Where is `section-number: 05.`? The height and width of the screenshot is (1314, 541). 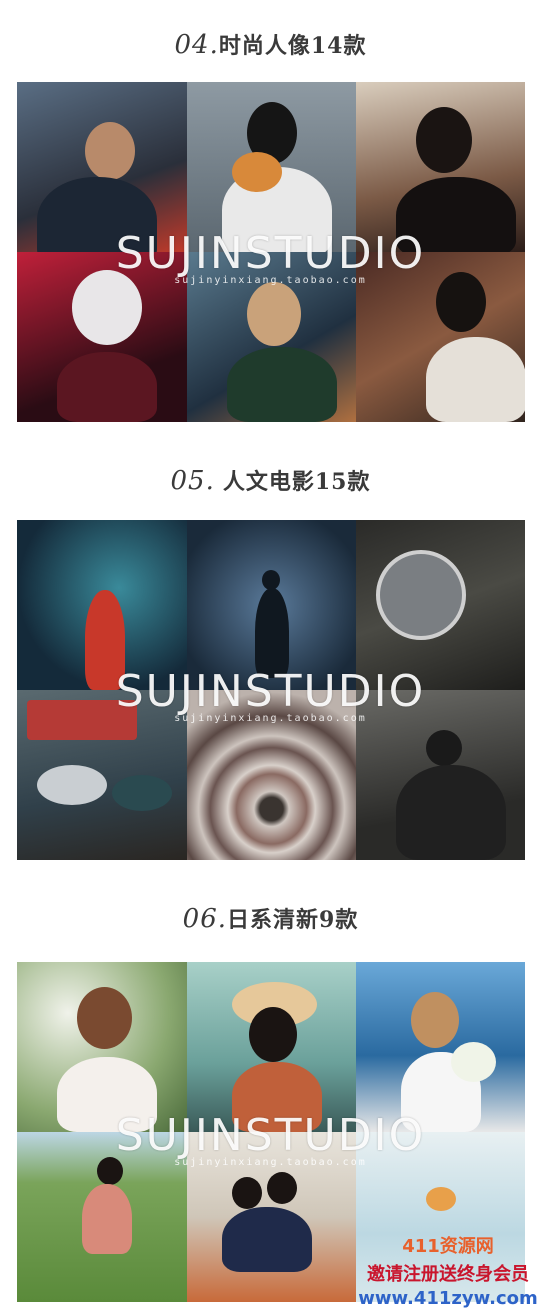
section-number: 05. is located at coordinates (192, 481).